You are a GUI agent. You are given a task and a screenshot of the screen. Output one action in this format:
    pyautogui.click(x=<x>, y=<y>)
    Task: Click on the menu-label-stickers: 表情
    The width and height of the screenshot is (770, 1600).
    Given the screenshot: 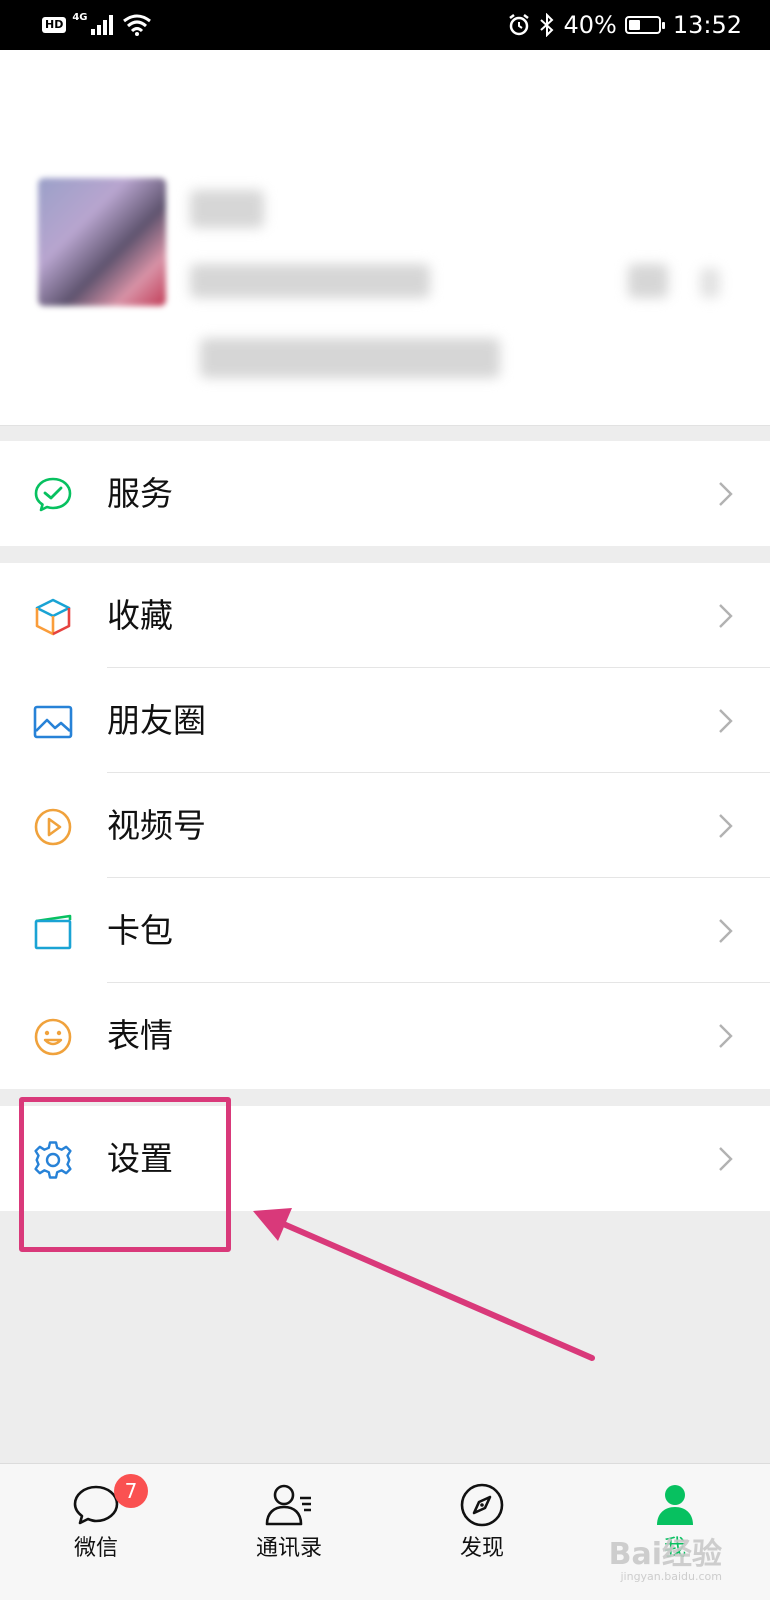 What is the action you would take?
    pyautogui.click(x=140, y=1035)
    